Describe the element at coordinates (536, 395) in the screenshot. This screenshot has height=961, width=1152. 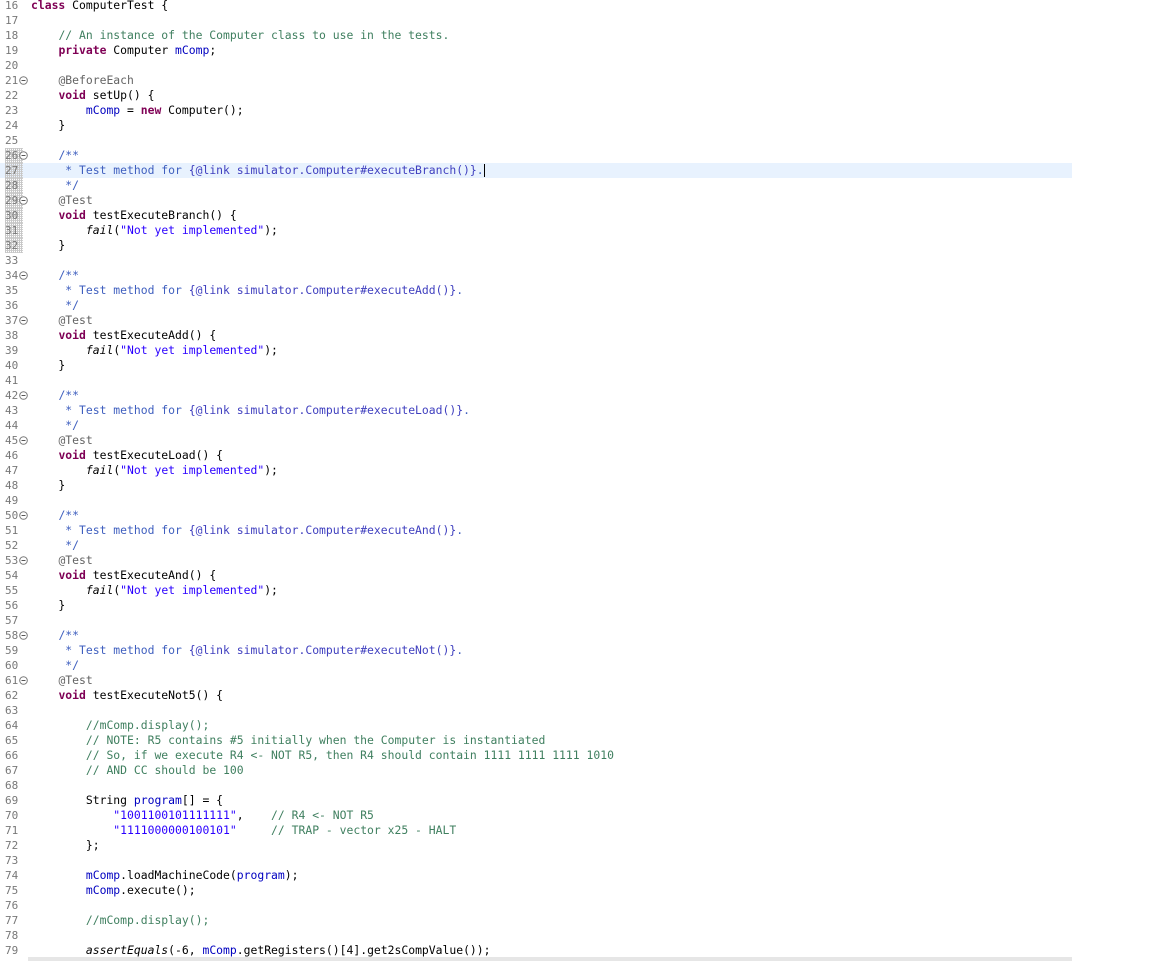
I see `code-line: 42 /**` at that location.